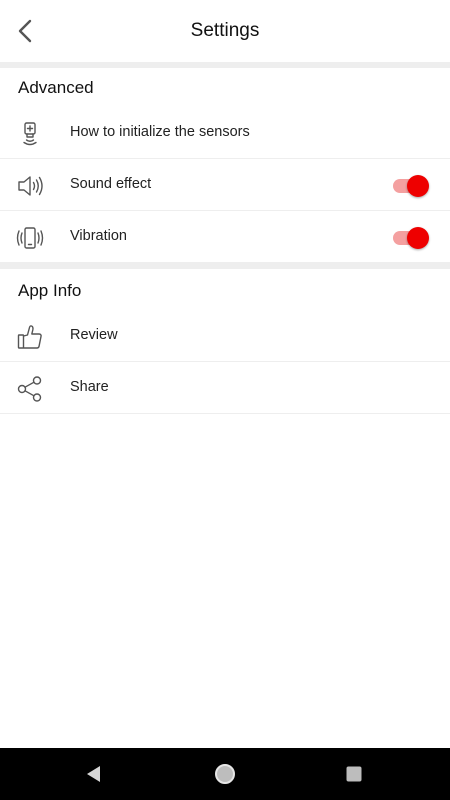 The image size is (450, 800). What do you see at coordinates (50, 290) in the screenshot?
I see `section-header-app-info: App Info` at bounding box center [50, 290].